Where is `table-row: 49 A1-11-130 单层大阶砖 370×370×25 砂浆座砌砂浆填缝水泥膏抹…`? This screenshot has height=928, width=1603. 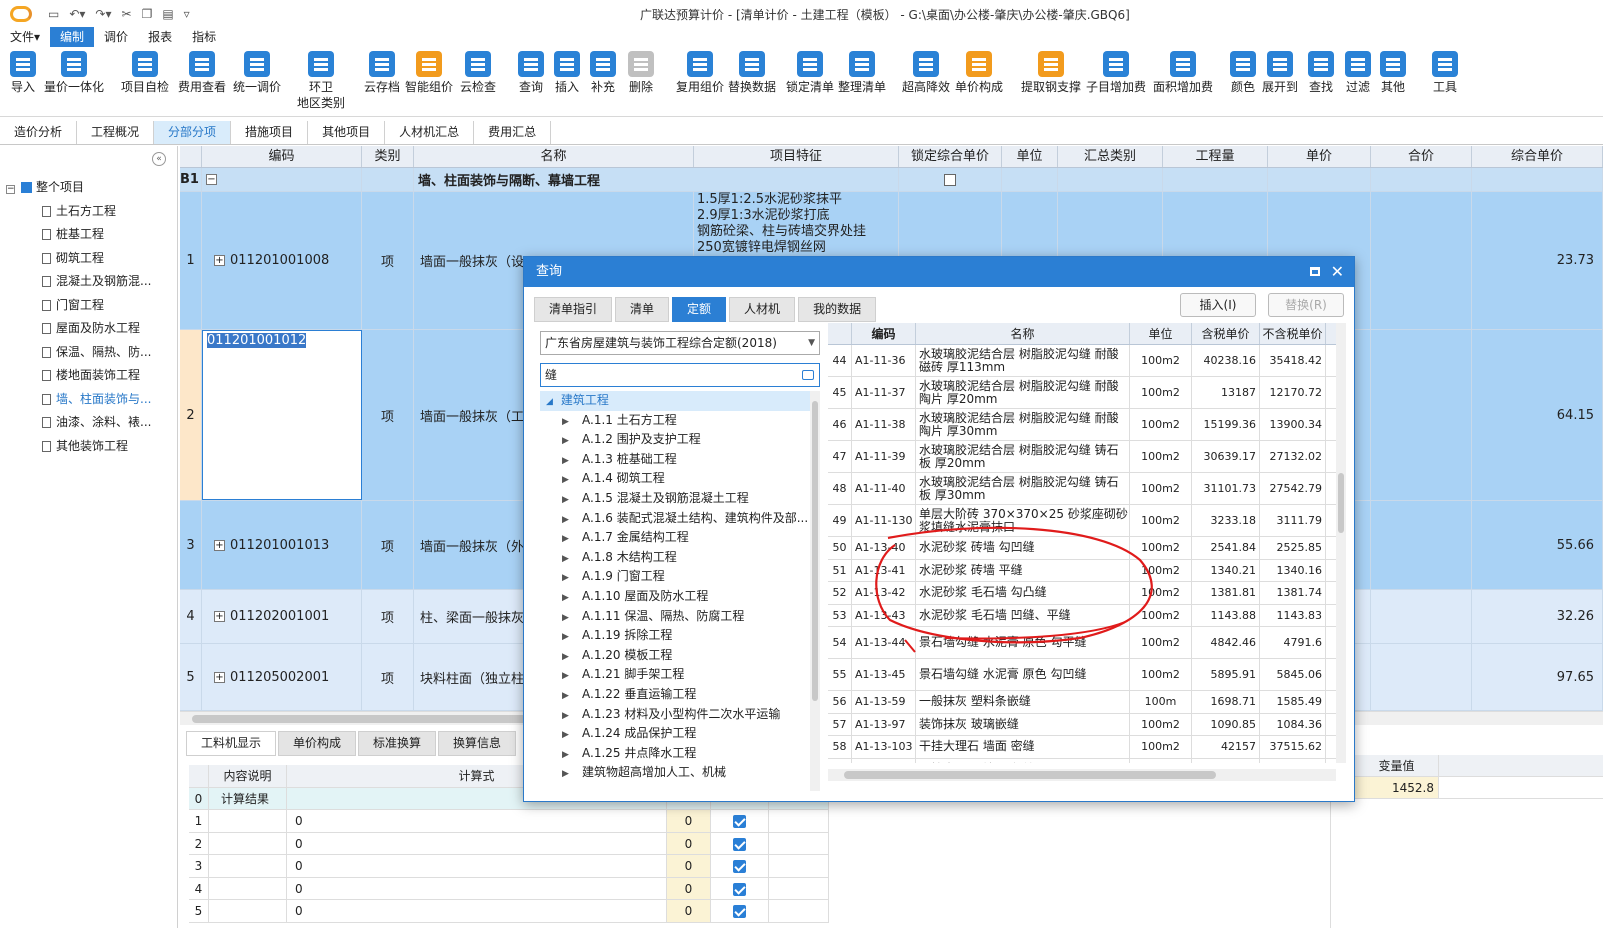
table-row: 49 A1-11-130 单层大阶砖 370×370×25 砂浆座砌砂浆填缝水泥膏抹… is located at coordinates (1082, 521).